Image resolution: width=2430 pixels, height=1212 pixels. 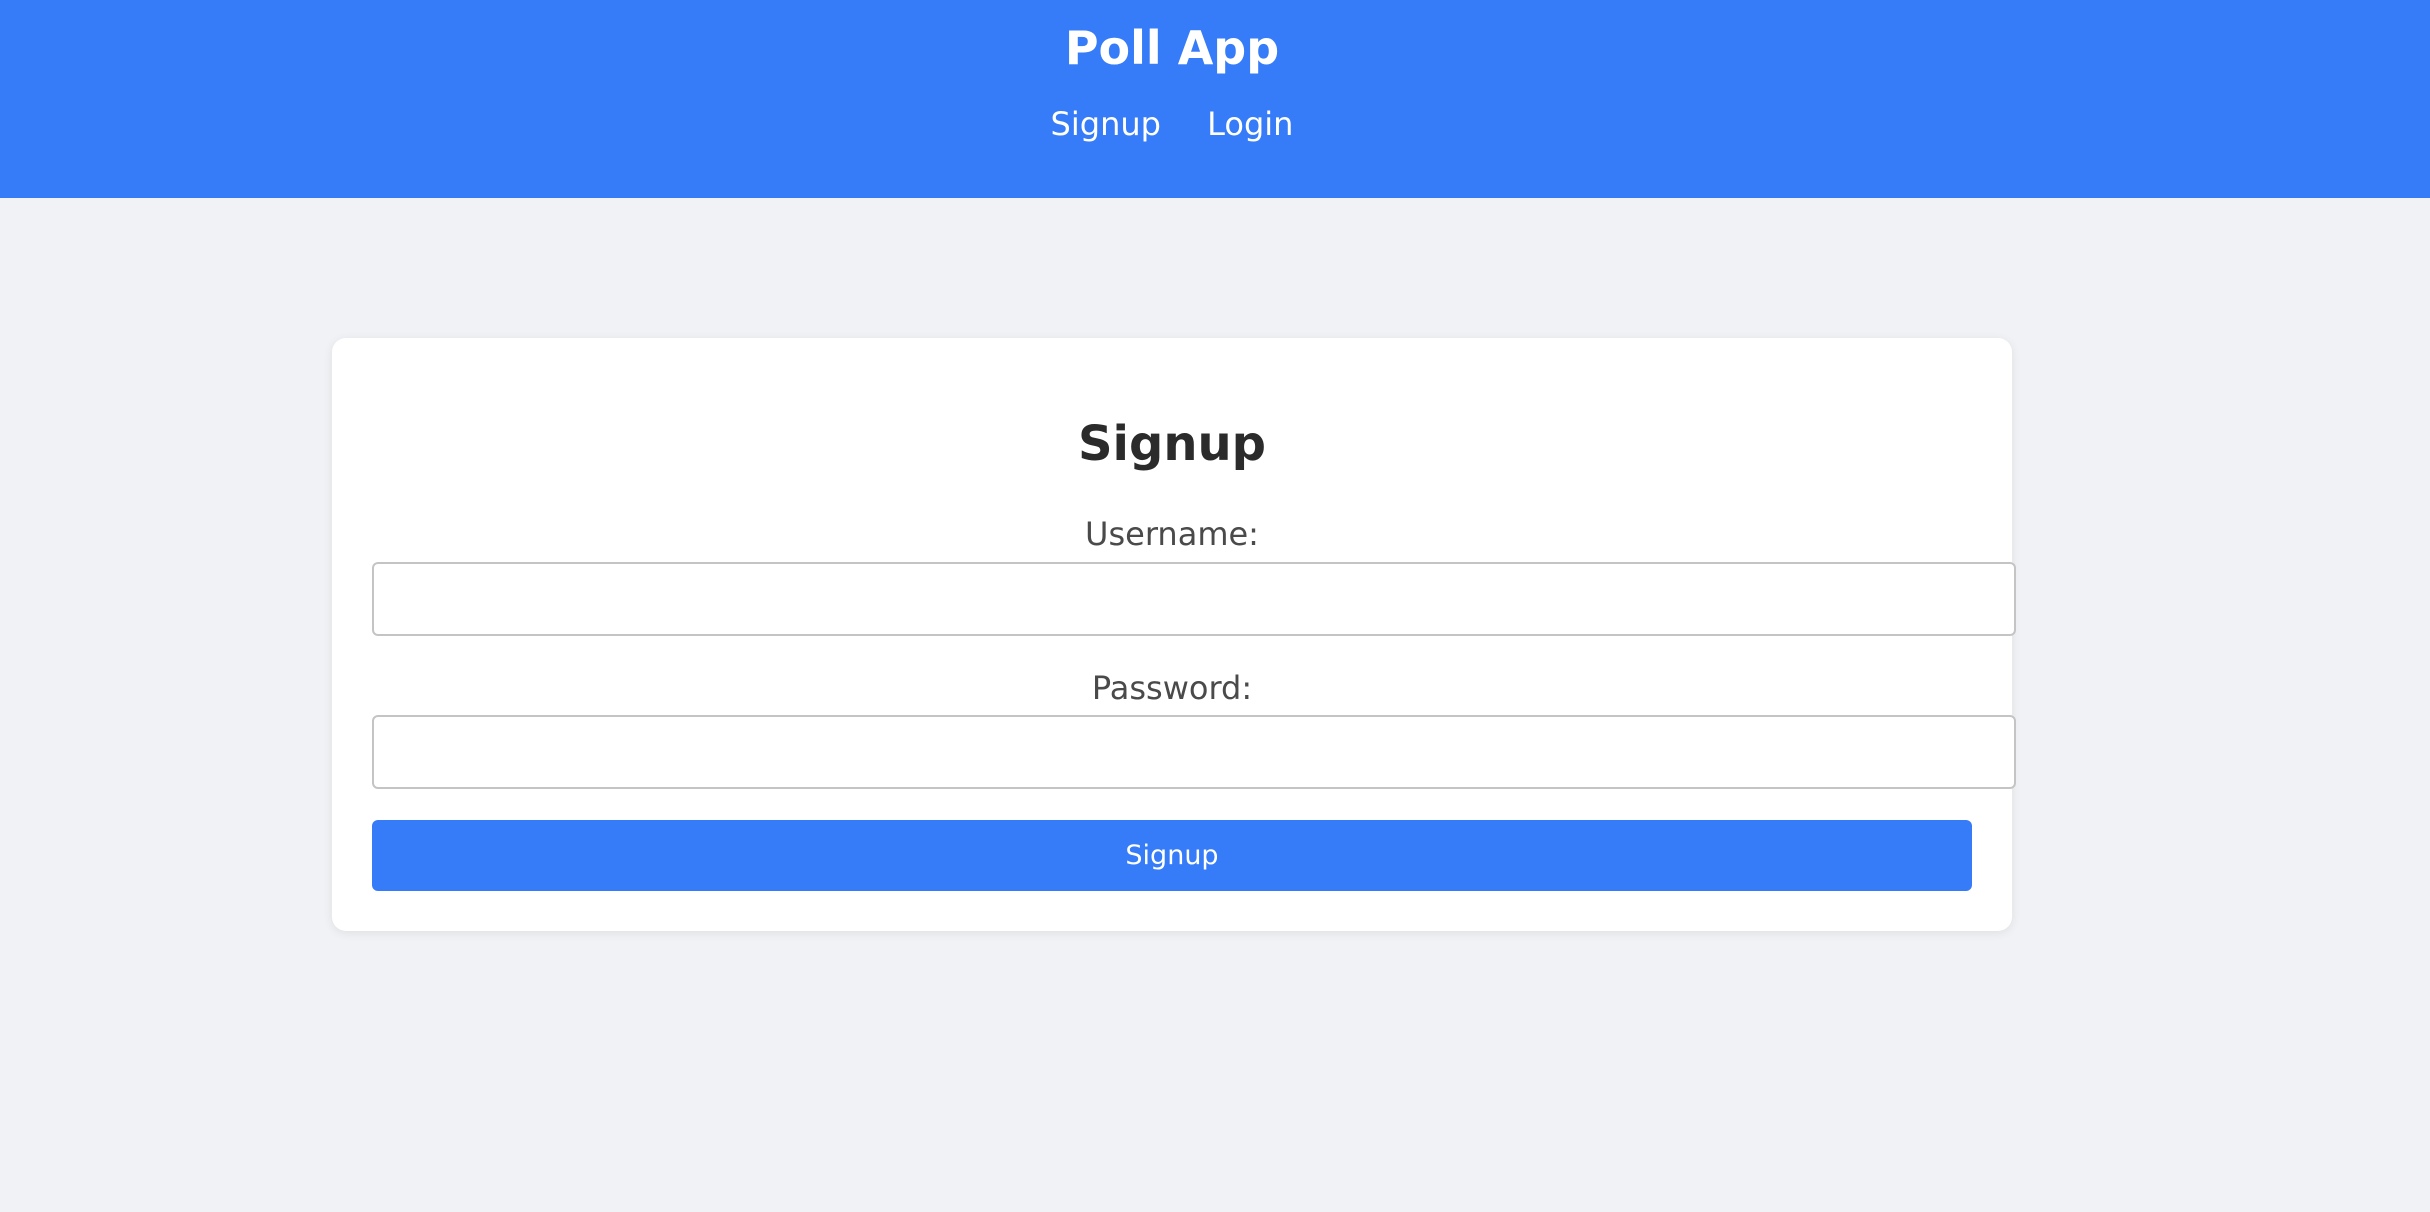 I want to click on username-input, so click(x=1194, y=599).